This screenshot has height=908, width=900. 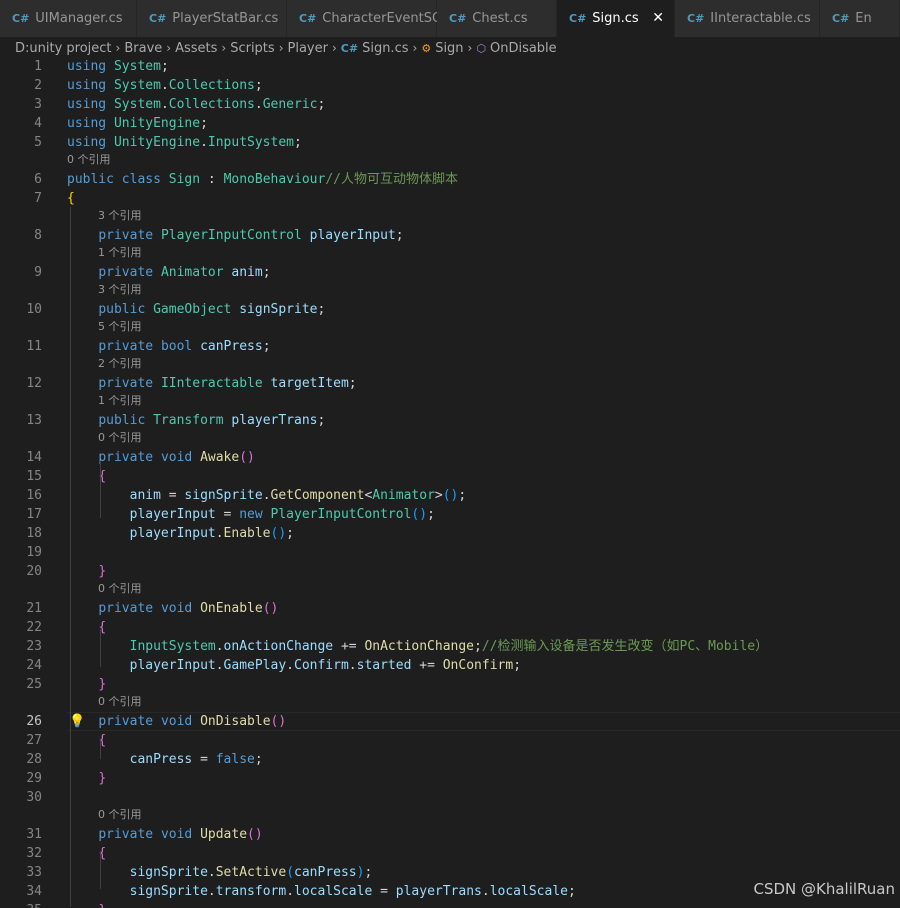 What do you see at coordinates (70, 557) in the screenshot?
I see `indent-guide` at bounding box center [70, 557].